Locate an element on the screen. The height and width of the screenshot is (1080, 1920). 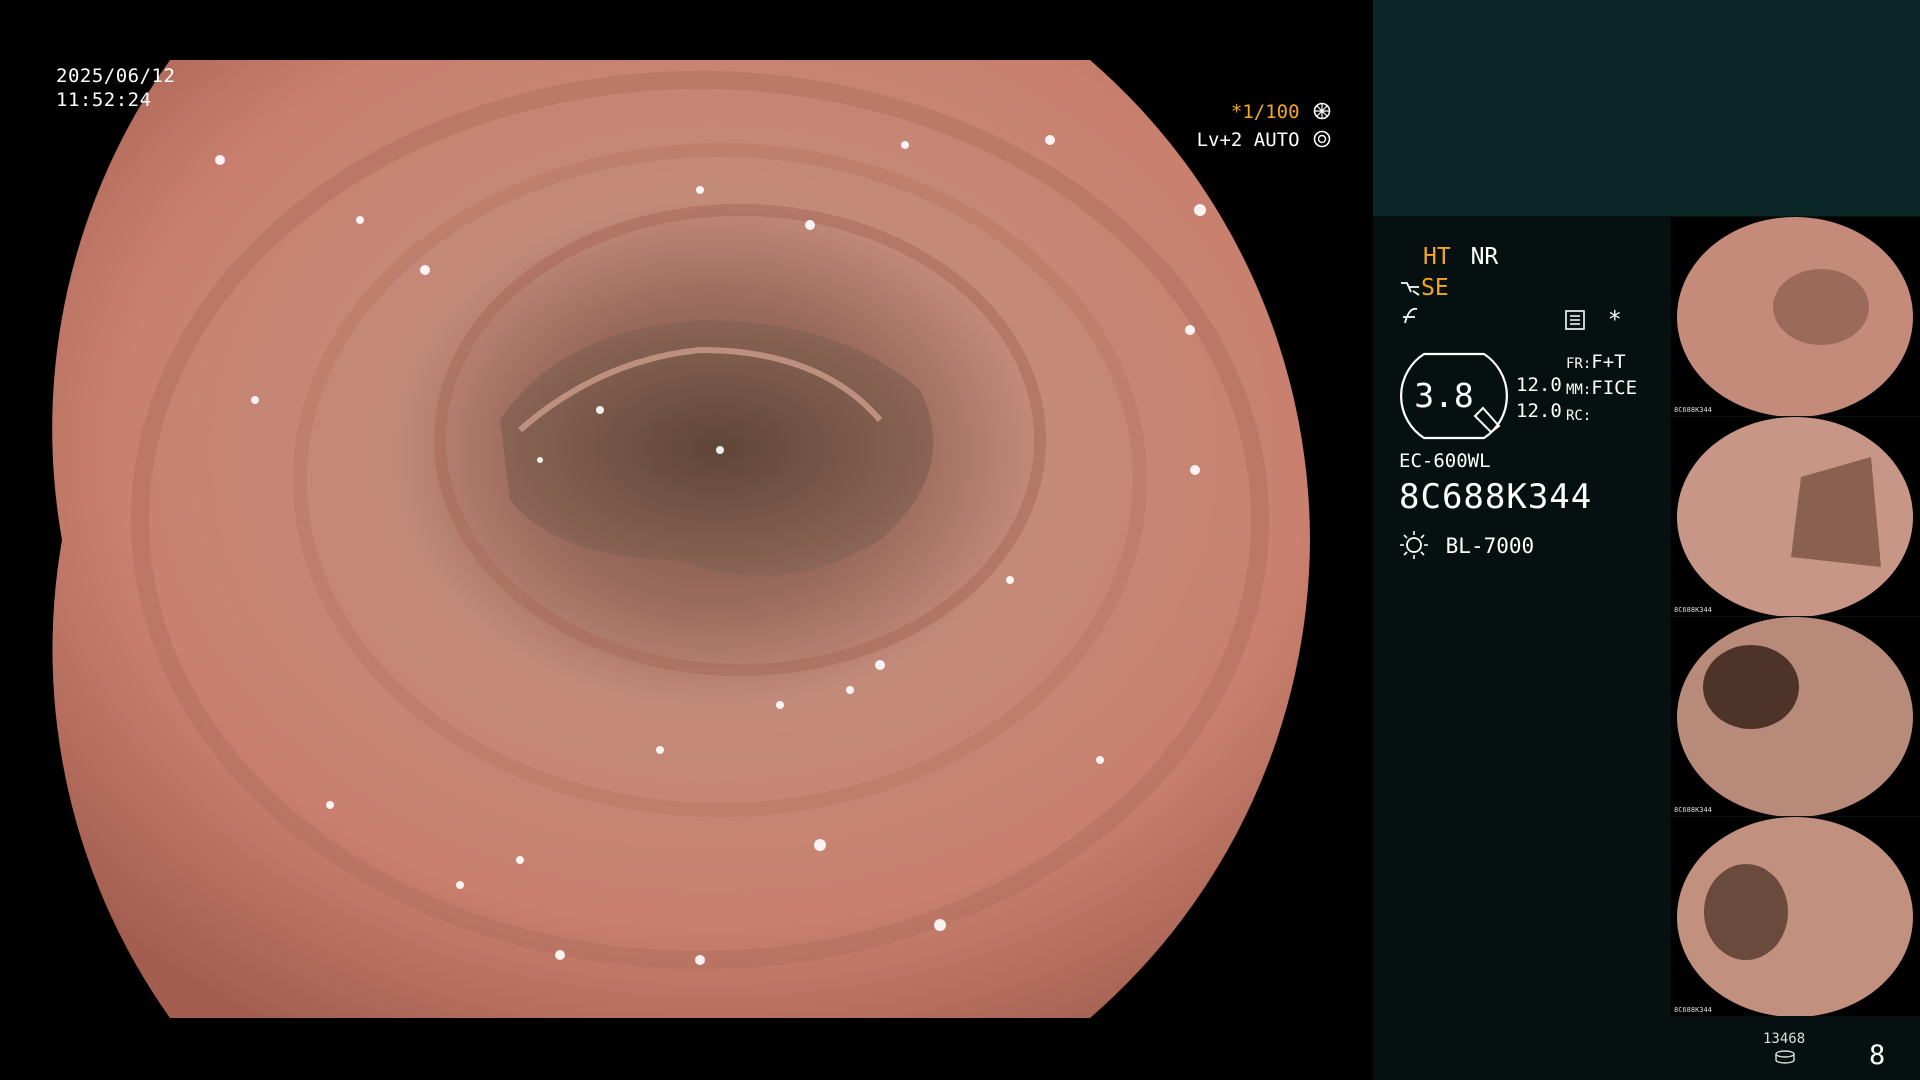
memory-icon is located at coordinates (1575, 320).